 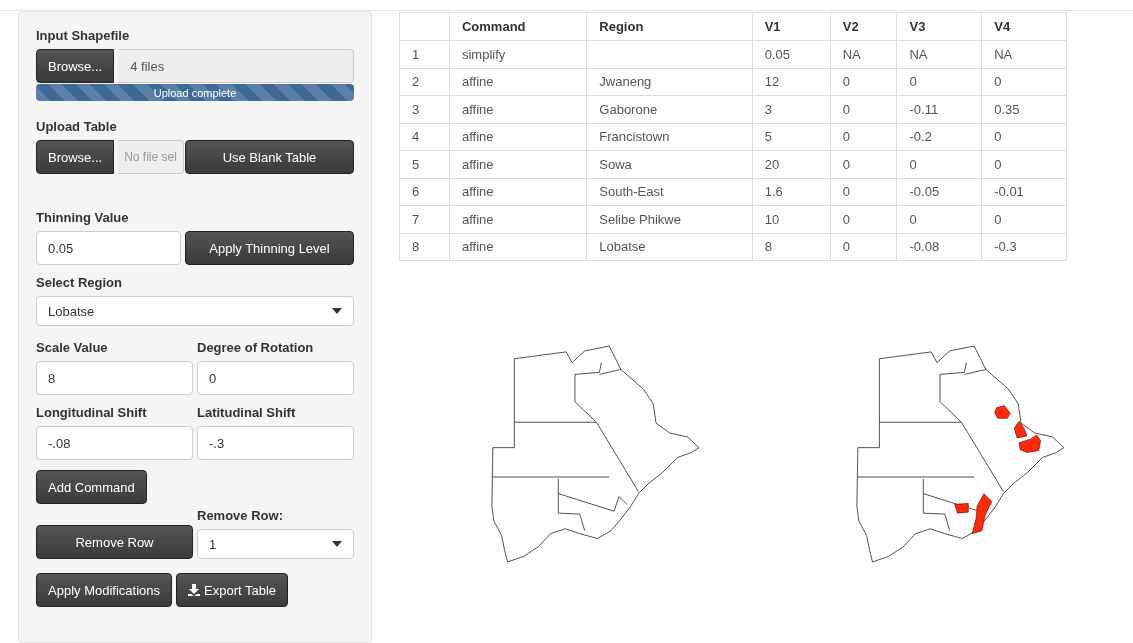 What do you see at coordinates (1024, 26) in the screenshot?
I see `column-header: V4` at bounding box center [1024, 26].